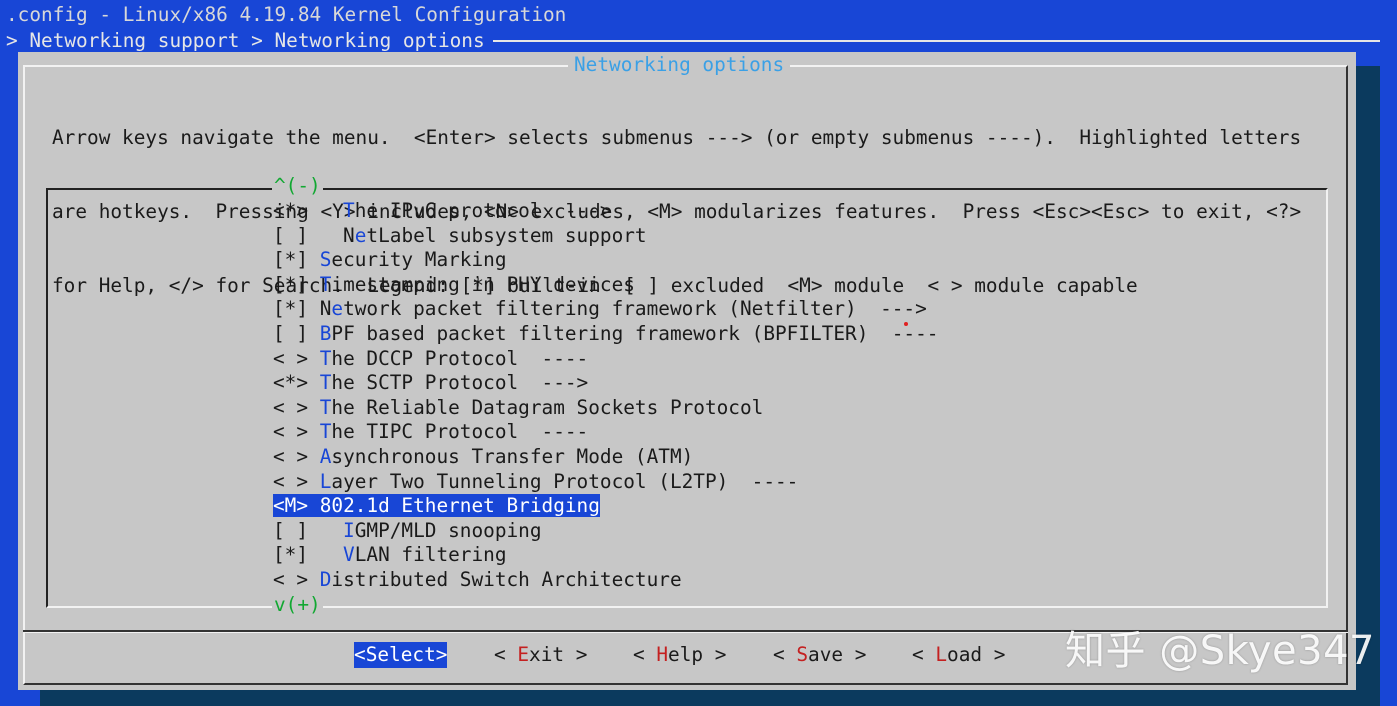  I want to click on exit-button: < Exit >, so click(540, 655).